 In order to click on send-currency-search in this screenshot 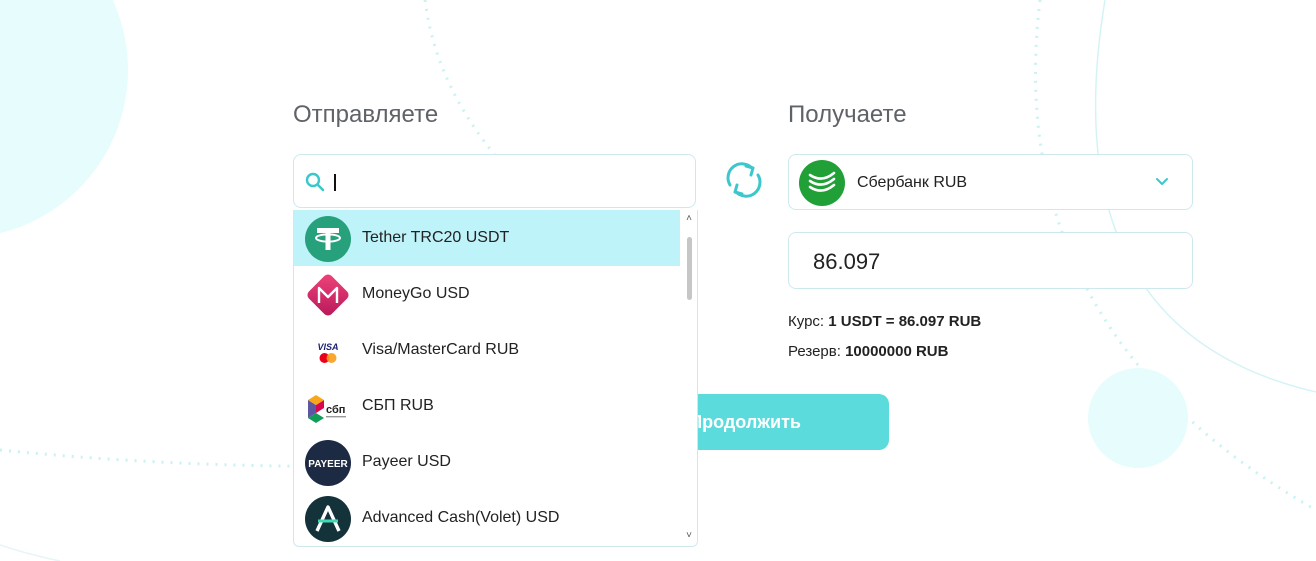, I will do `click(494, 181)`.